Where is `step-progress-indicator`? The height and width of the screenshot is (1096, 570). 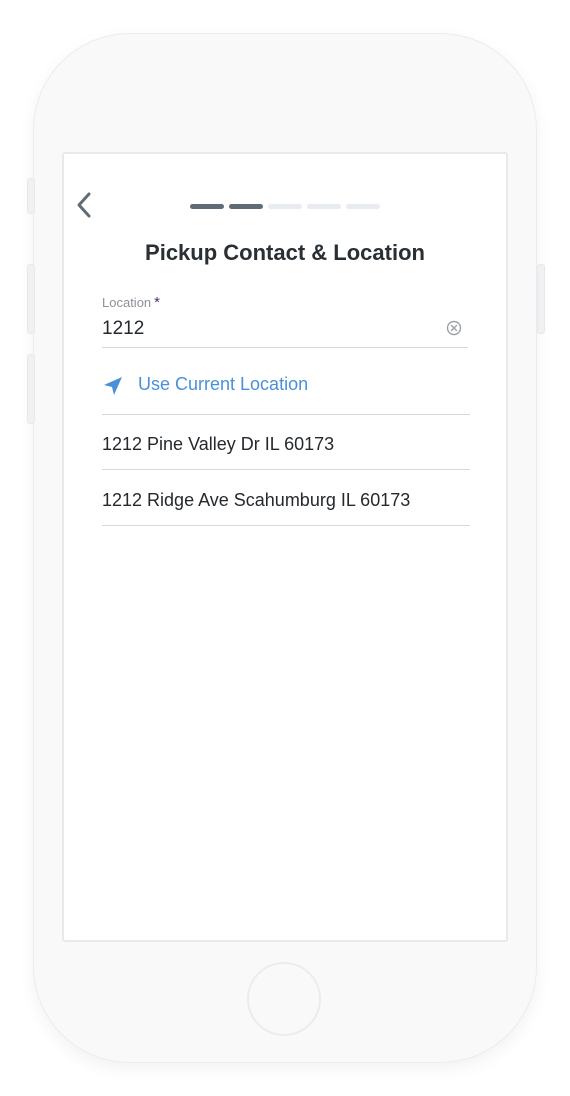 step-progress-indicator is located at coordinates (285, 206).